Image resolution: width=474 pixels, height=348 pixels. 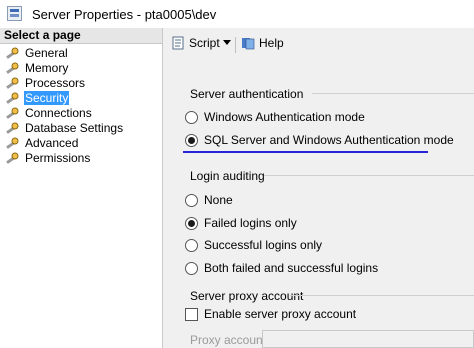 I want to click on window-title: Server Properties - pta0005\dev, so click(x=124, y=14).